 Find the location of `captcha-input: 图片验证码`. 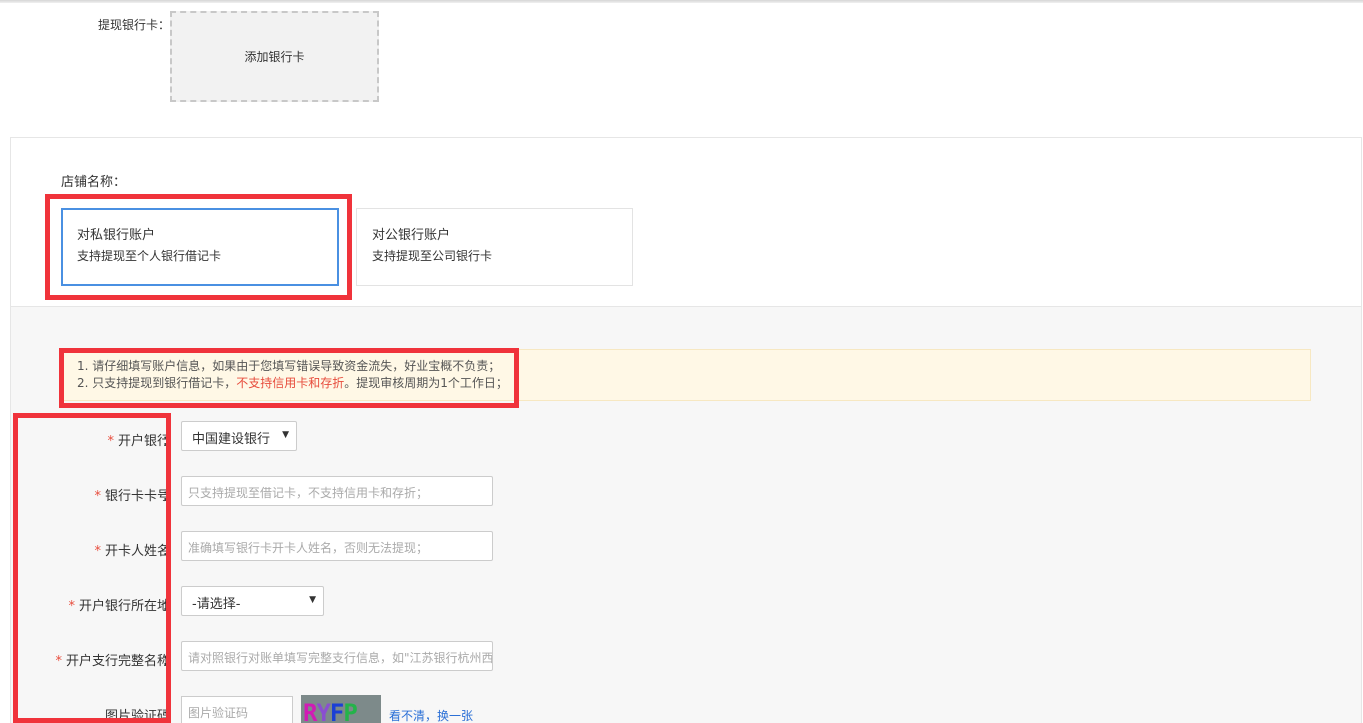

captcha-input: 图片验证码 is located at coordinates (237, 709).